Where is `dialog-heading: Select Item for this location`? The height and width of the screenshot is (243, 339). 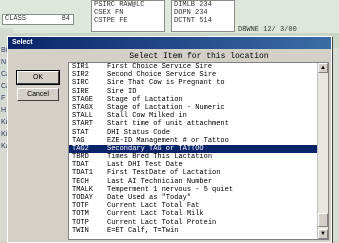 dialog-heading: Select Item for this location is located at coordinates (199, 56).